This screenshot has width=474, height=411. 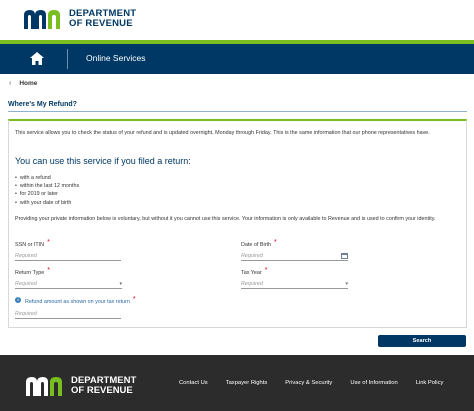 What do you see at coordinates (38, 59) in the screenshot?
I see `home-icon` at bounding box center [38, 59].